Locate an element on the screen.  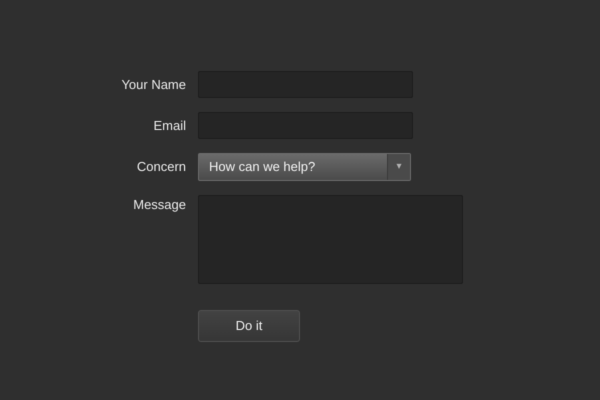
field-label: Concern is located at coordinates (161, 167).